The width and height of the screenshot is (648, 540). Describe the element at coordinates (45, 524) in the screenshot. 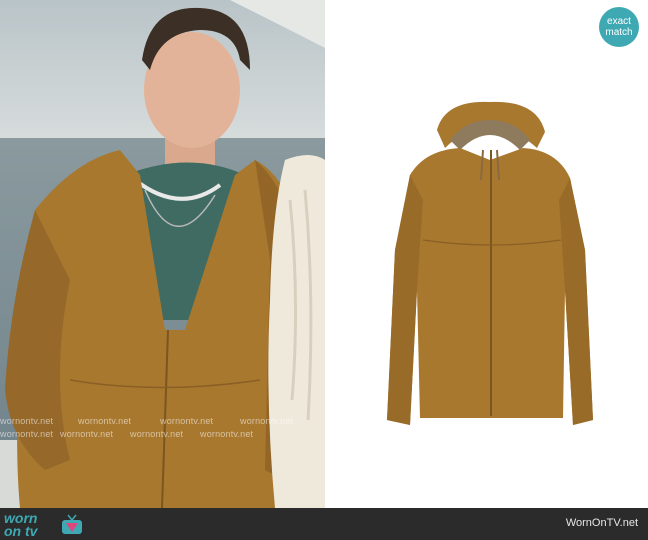

I see `wornontv-logo: worn on tv` at that location.